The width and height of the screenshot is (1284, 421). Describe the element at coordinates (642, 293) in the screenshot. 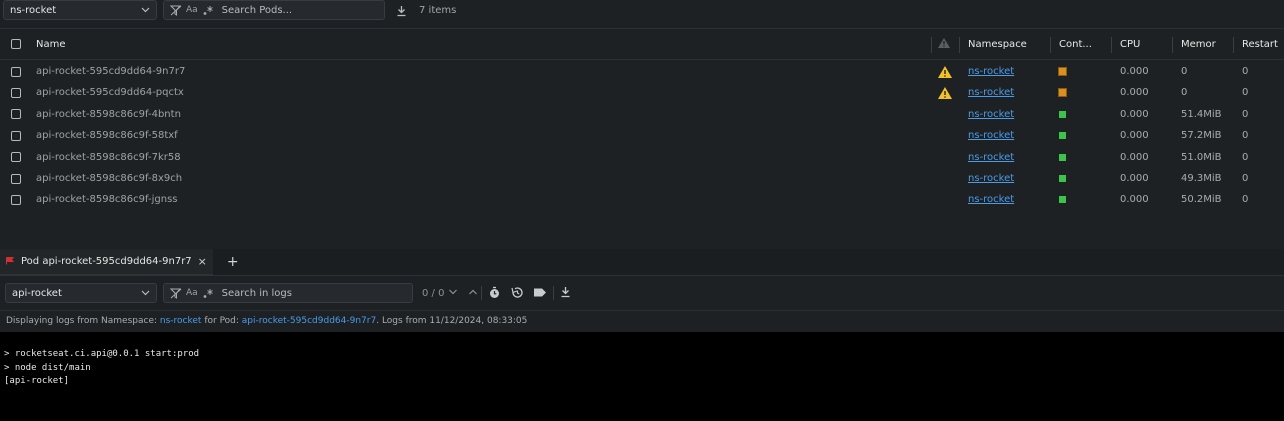

I see `logs-toolbar: api-rocket Aa Search in logs 0 / 0` at that location.